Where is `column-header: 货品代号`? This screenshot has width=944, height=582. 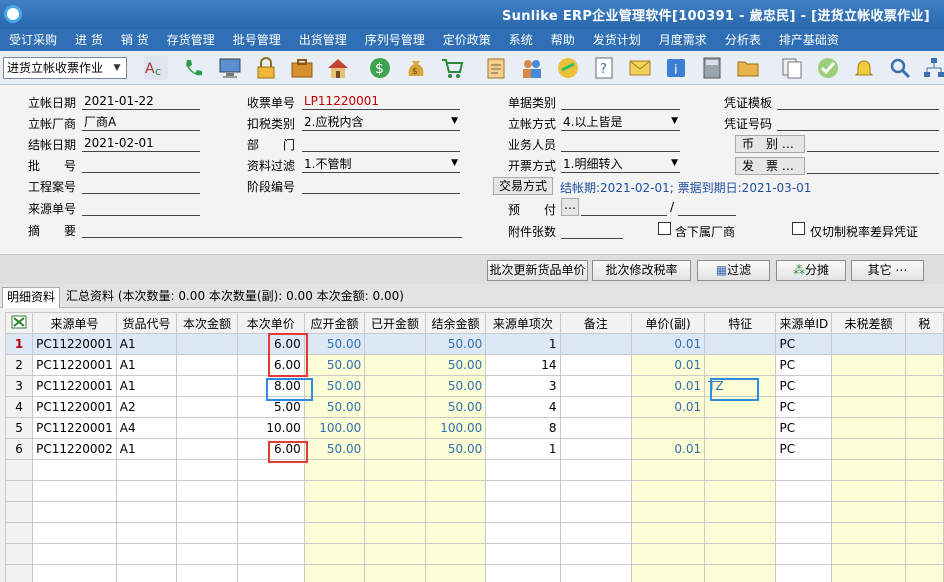
column-header: 货品代号 is located at coordinates (146, 323).